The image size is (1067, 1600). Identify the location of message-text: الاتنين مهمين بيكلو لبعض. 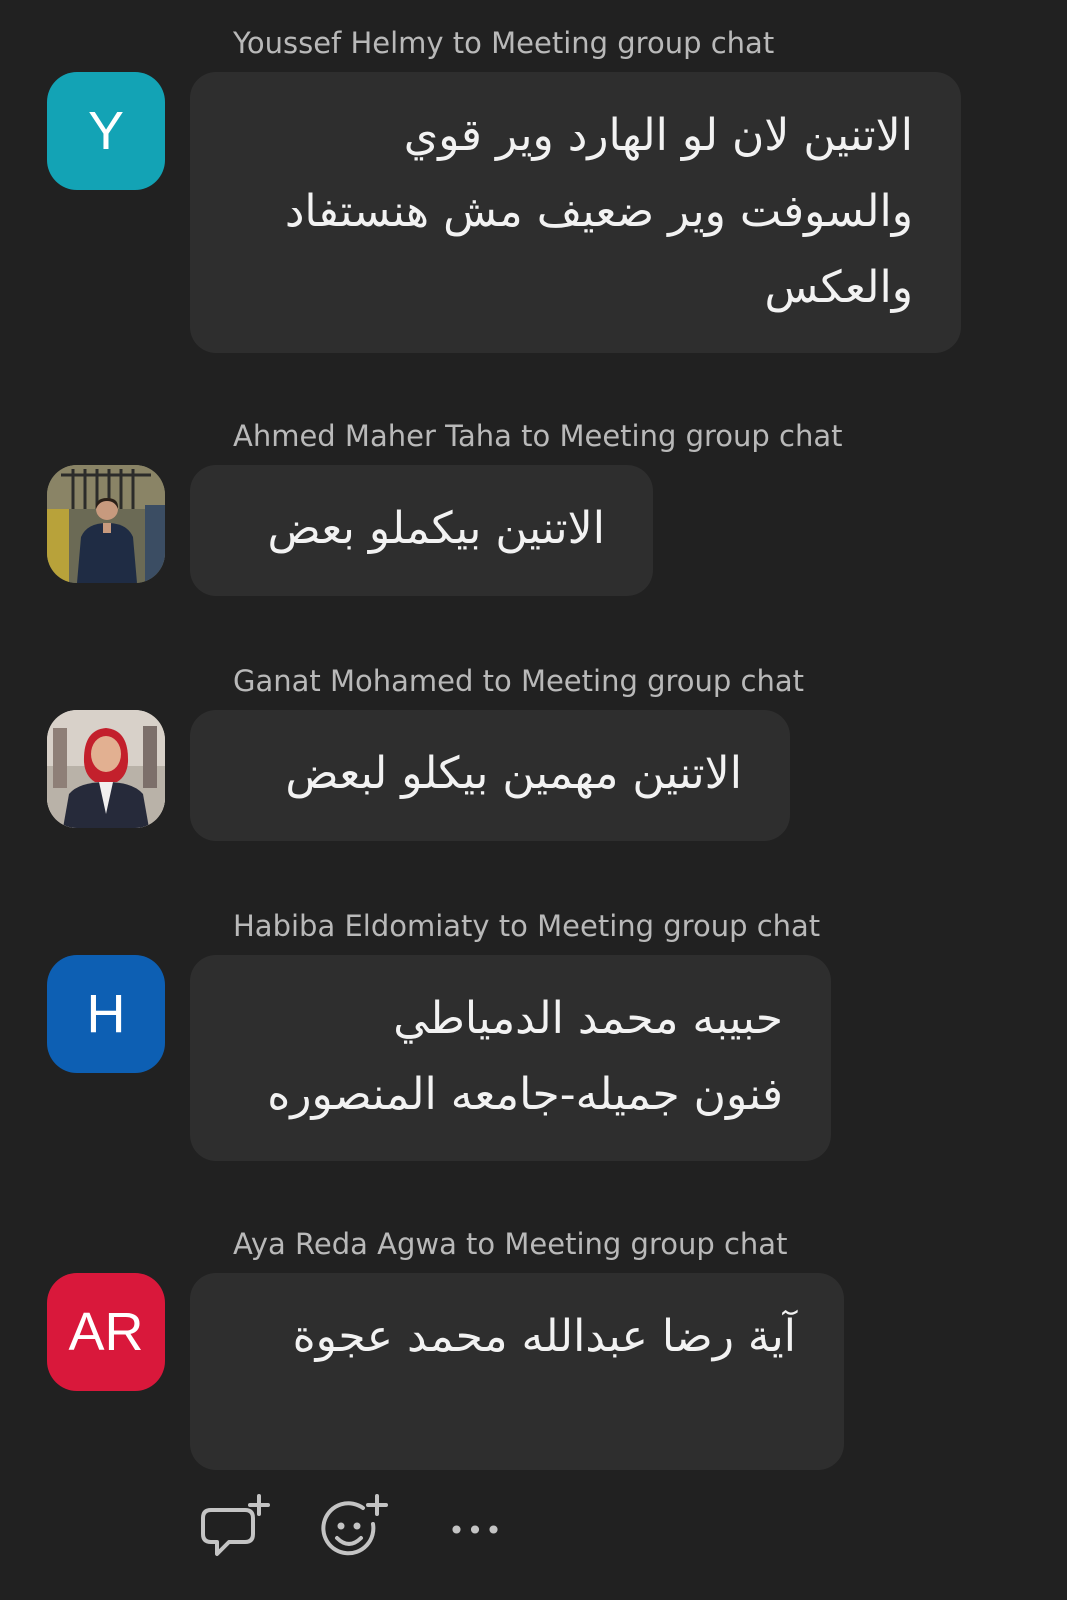
(513, 773).